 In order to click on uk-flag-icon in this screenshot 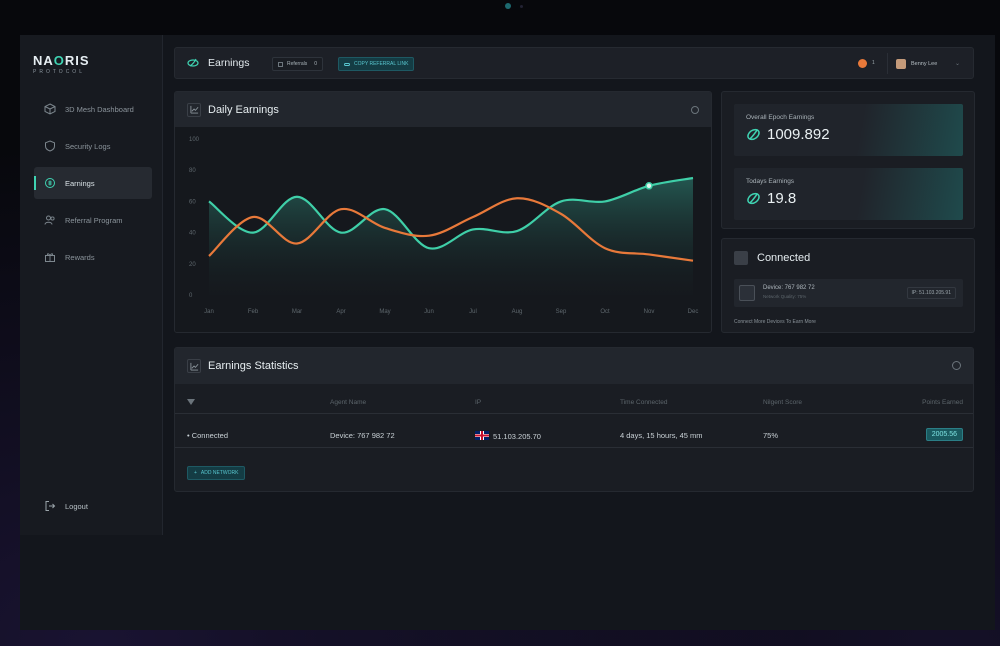, I will do `click(482, 435)`.